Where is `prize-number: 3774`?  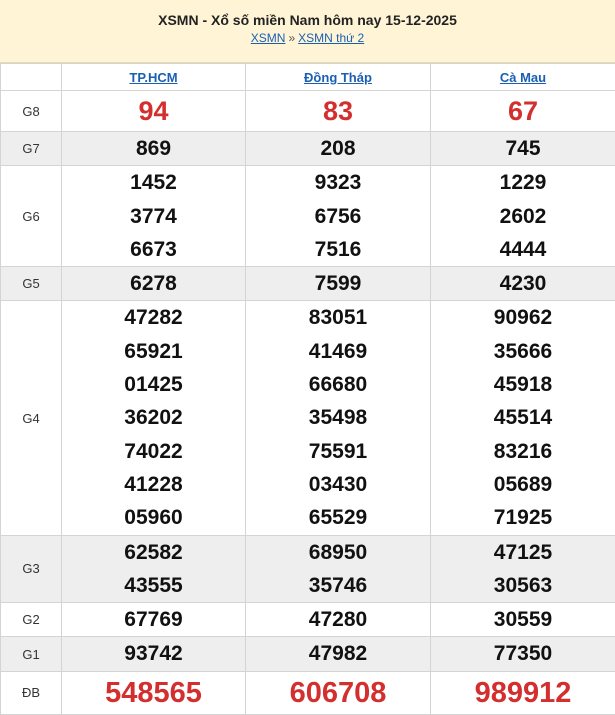
prize-number: 3774 is located at coordinates (153, 216).